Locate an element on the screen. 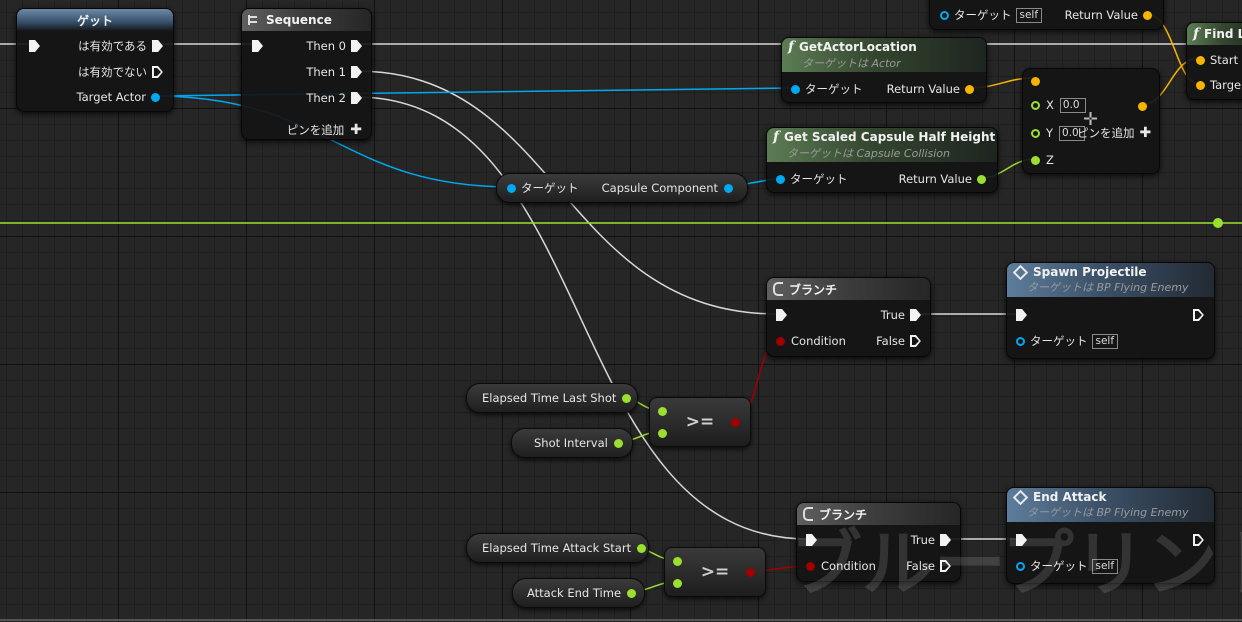  make-vector-out-pin is located at coordinates (1142, 106).